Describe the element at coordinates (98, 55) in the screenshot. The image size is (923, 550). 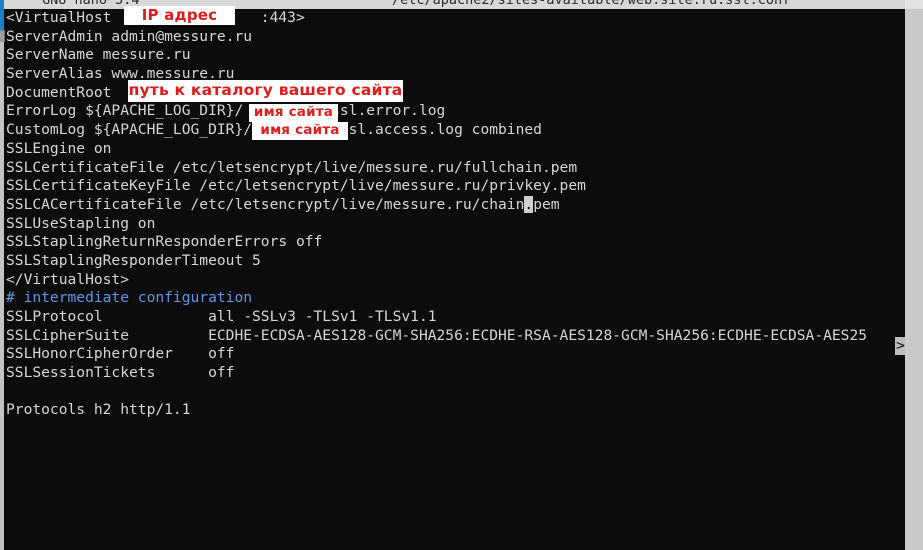
I see `code-line-text: ServerName messure.ru` at that location.